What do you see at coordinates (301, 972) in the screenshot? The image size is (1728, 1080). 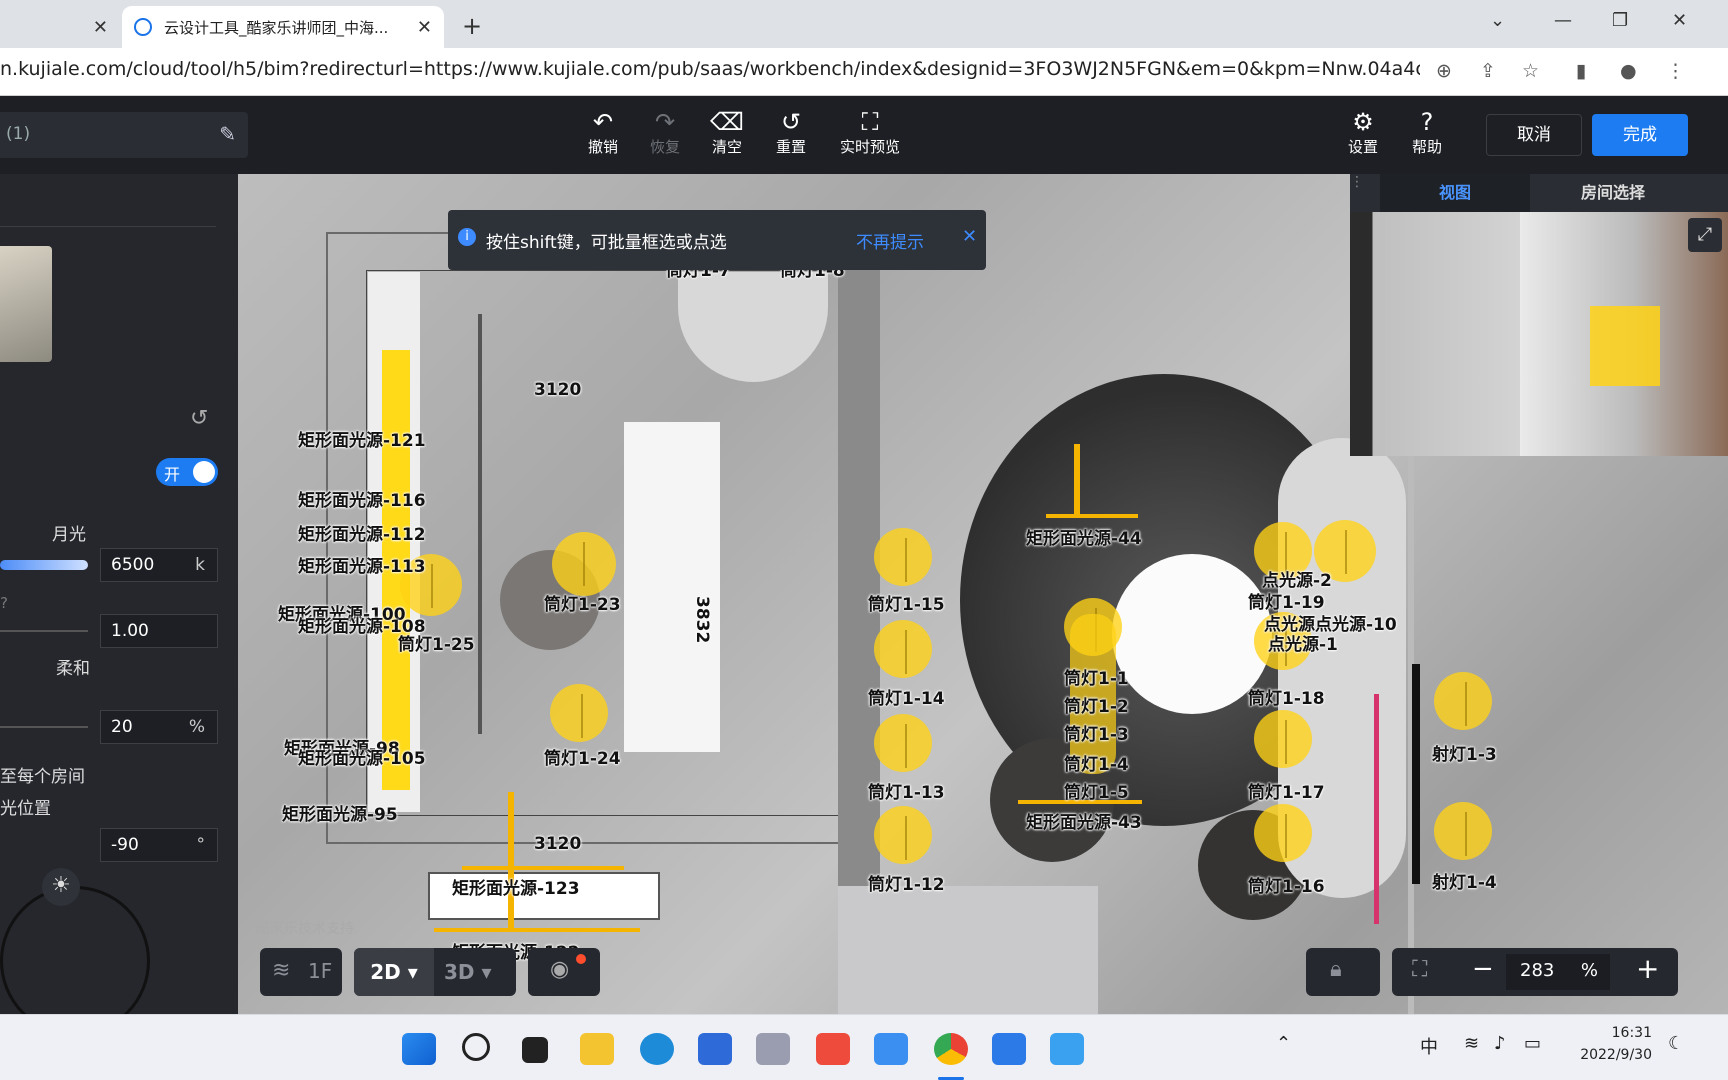 I see `floor-selector: ≋ 1F` at bounding box center [301, 972].